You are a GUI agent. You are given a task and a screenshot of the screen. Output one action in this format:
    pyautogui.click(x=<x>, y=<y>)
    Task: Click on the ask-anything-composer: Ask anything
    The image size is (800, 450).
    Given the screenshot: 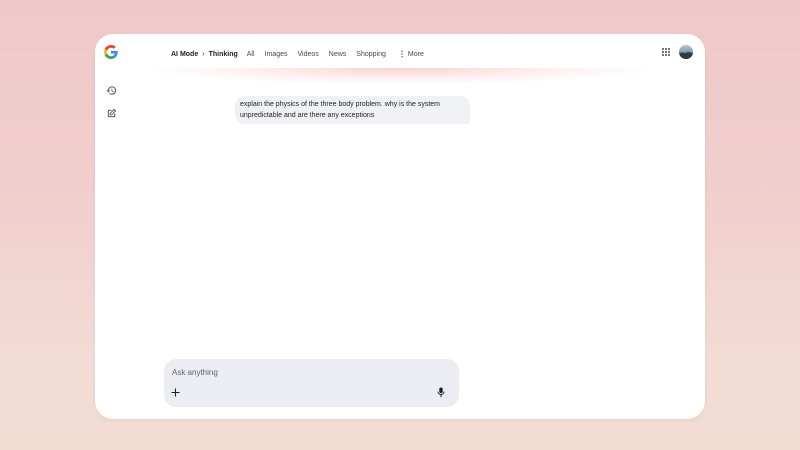 What is the action you would take?
    pyautogui.click(x=311, y=383)
    